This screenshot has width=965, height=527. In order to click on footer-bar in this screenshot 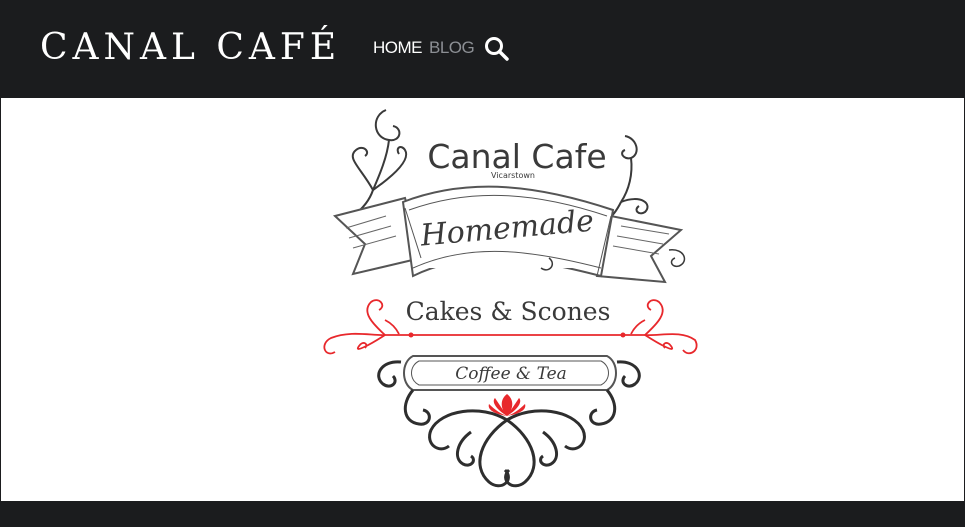, I will do `click(482, 514)`.